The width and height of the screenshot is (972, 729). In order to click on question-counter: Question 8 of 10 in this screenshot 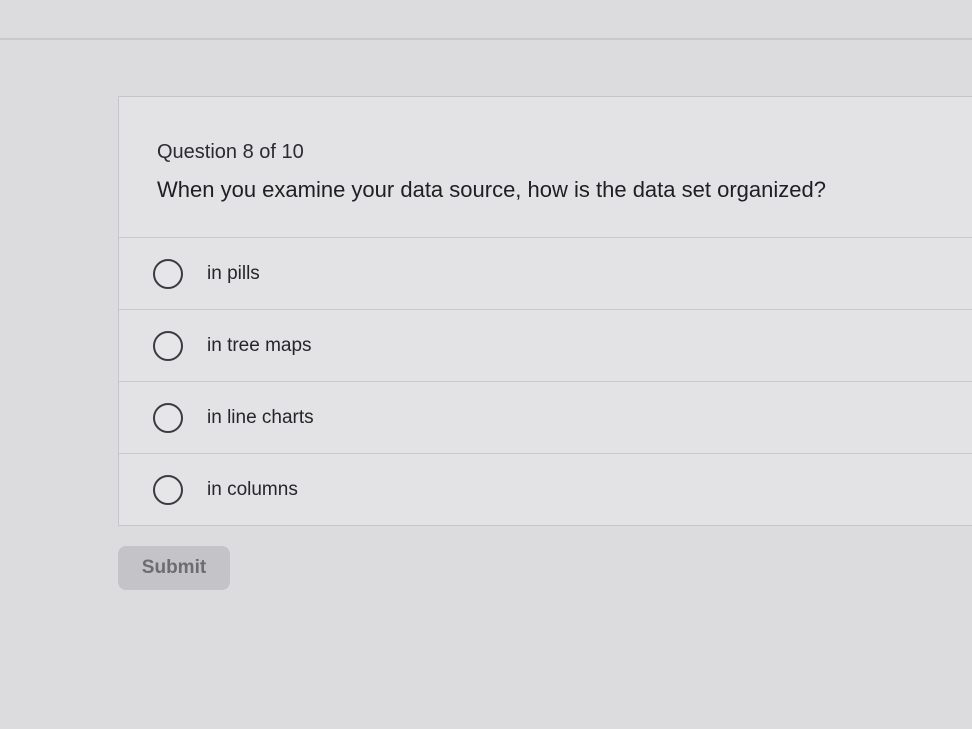, I will do `click(230, 152)`.